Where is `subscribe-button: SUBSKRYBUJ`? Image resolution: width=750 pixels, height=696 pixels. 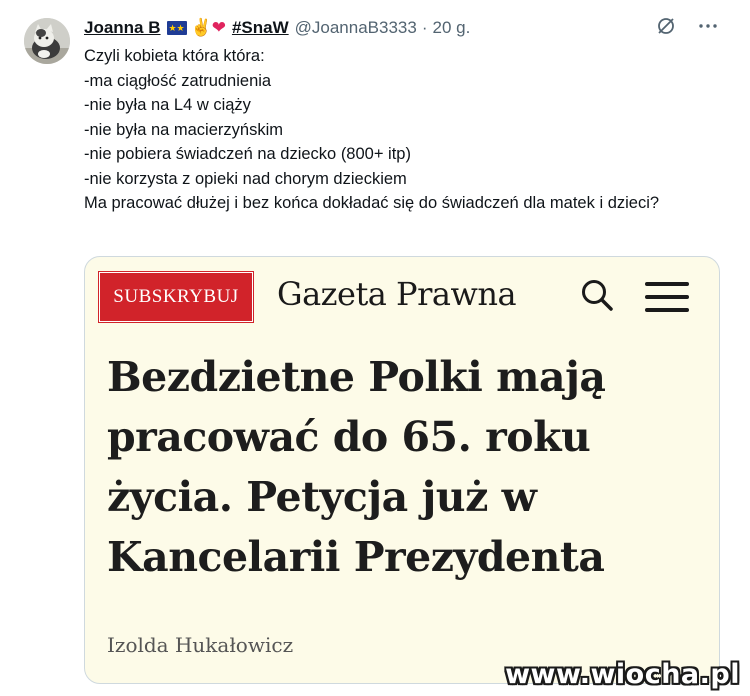
subscribe-button: SUBSKRYBUJ is located at coordinates (176, 297).